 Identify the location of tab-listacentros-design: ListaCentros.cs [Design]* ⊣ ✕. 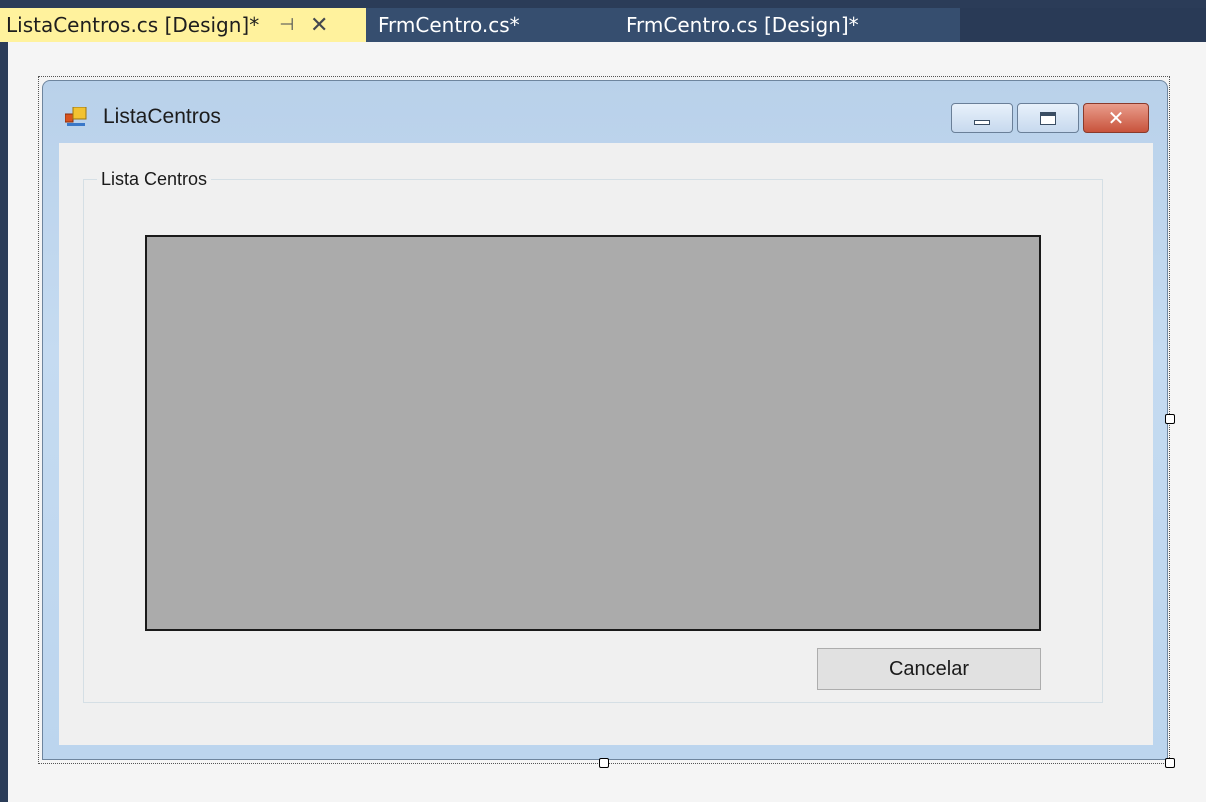
(183, 25).